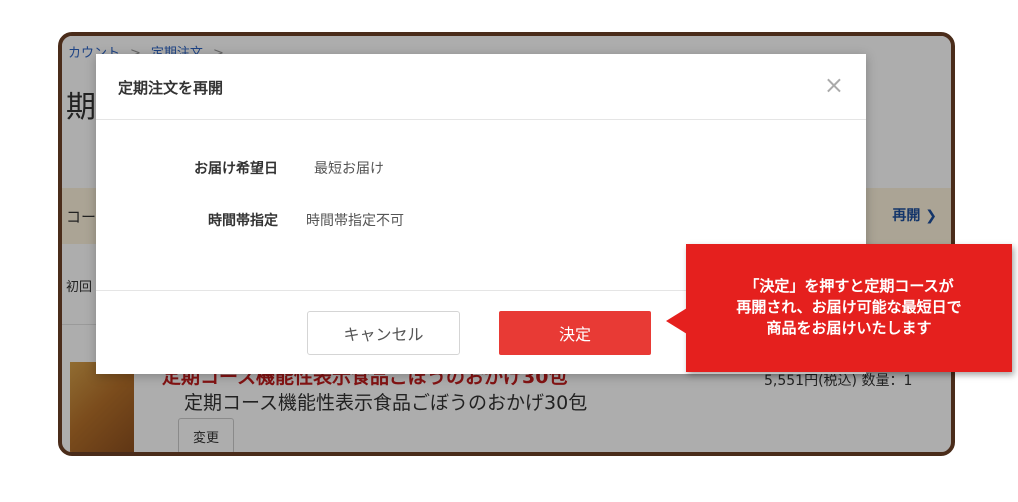  Describe the element at coordinates (834, 85) in the screenshot. I see `close-icon: ×` at that location.